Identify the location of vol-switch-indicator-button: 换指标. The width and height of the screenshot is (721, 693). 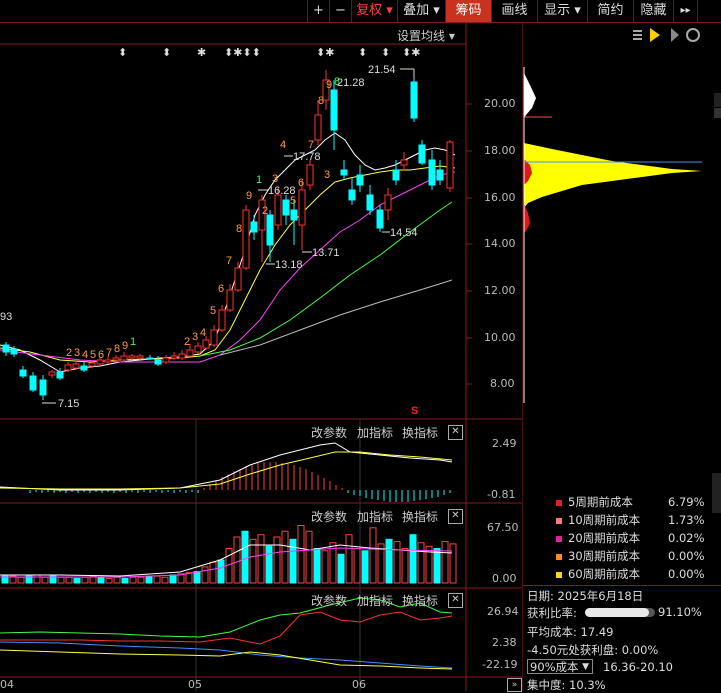
(420, 516).